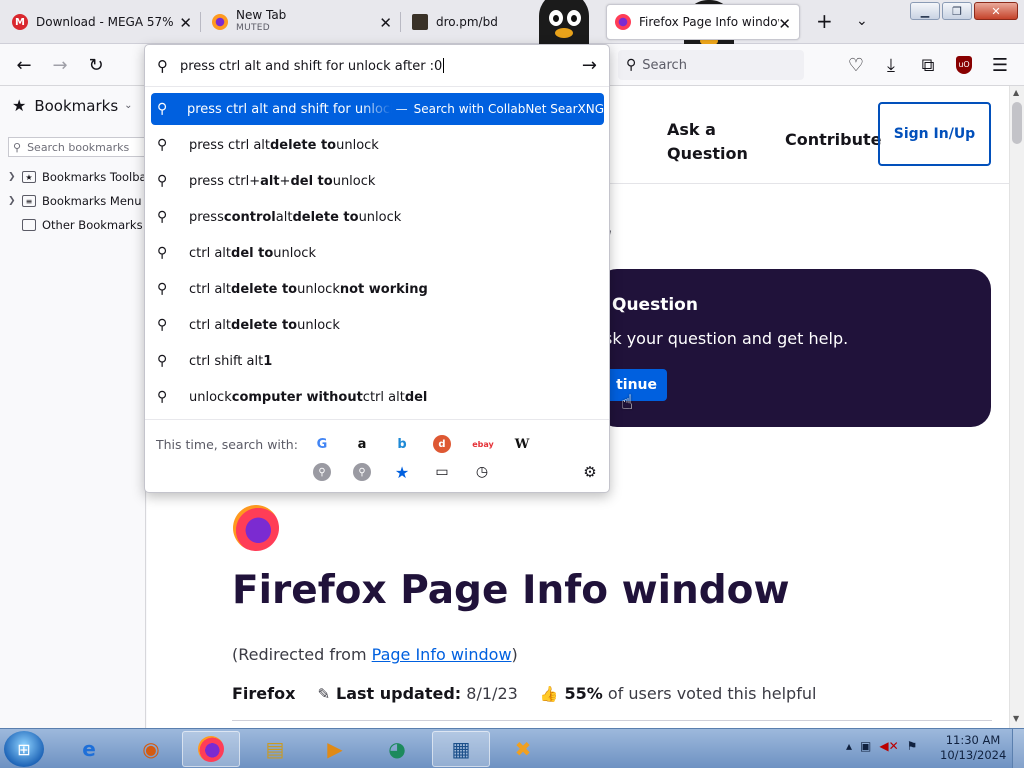 The image size is (1024, 768). I want to click on scrollbar-thumb, so click(1017, 123).